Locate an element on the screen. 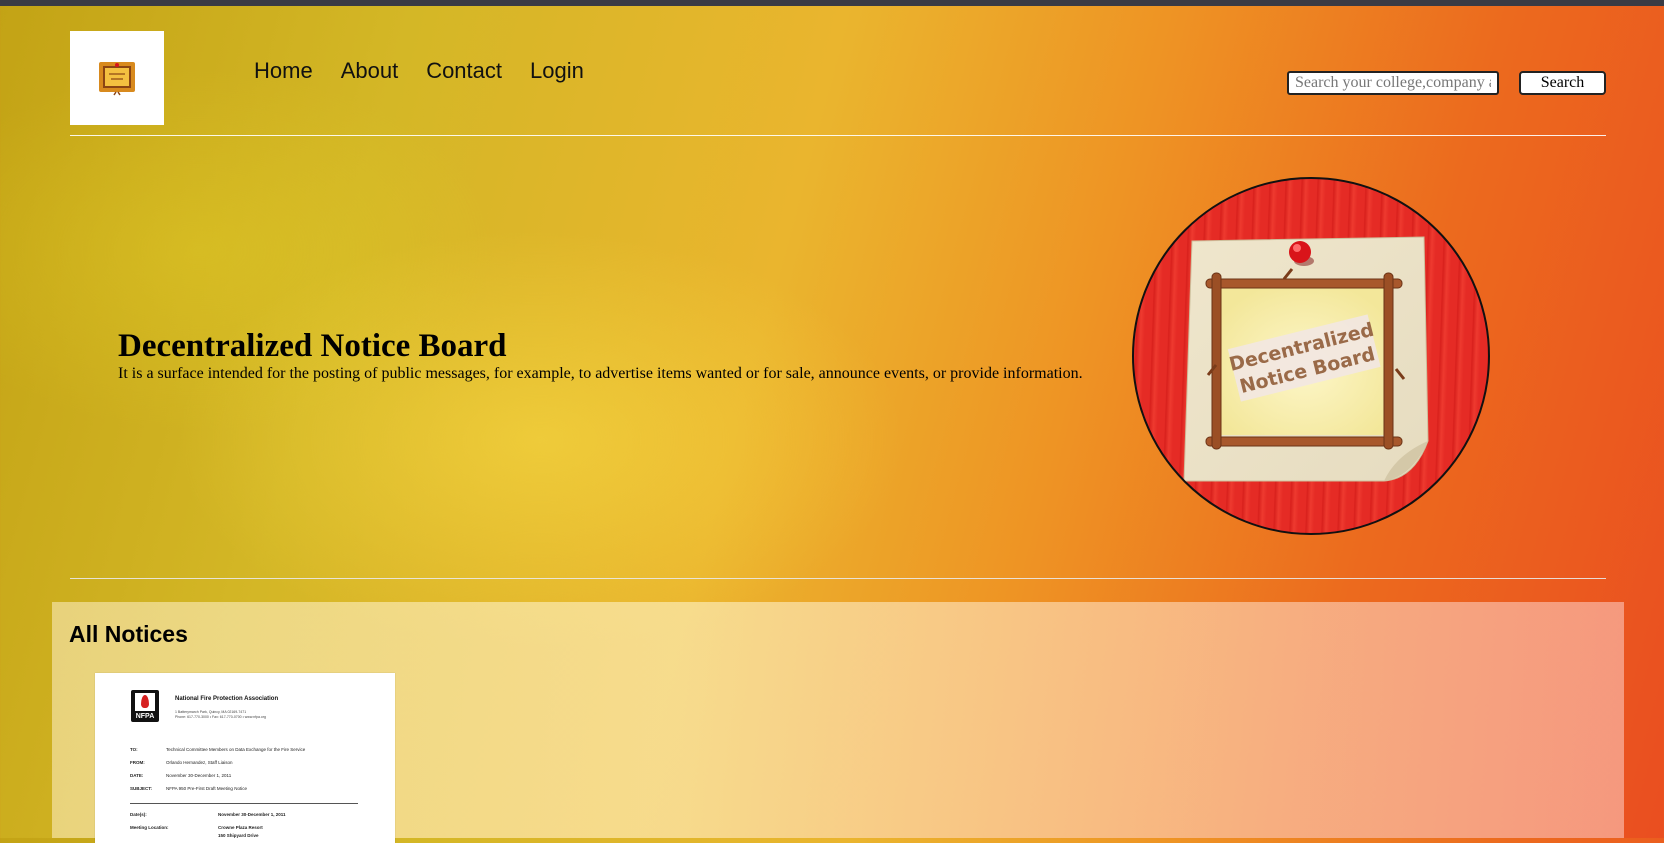 This screenshot has width=1664, height=843. notice-divider is located at coordinates (244, 803).